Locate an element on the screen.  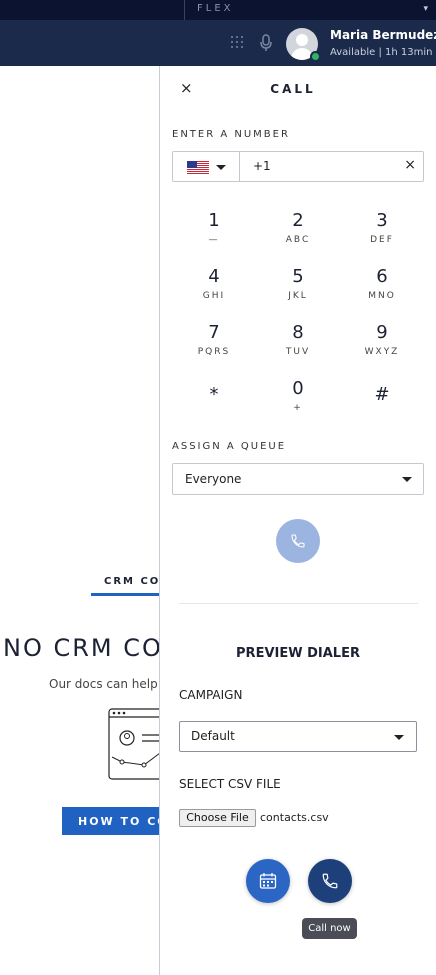
call-button is located at coordinates (298, 541).